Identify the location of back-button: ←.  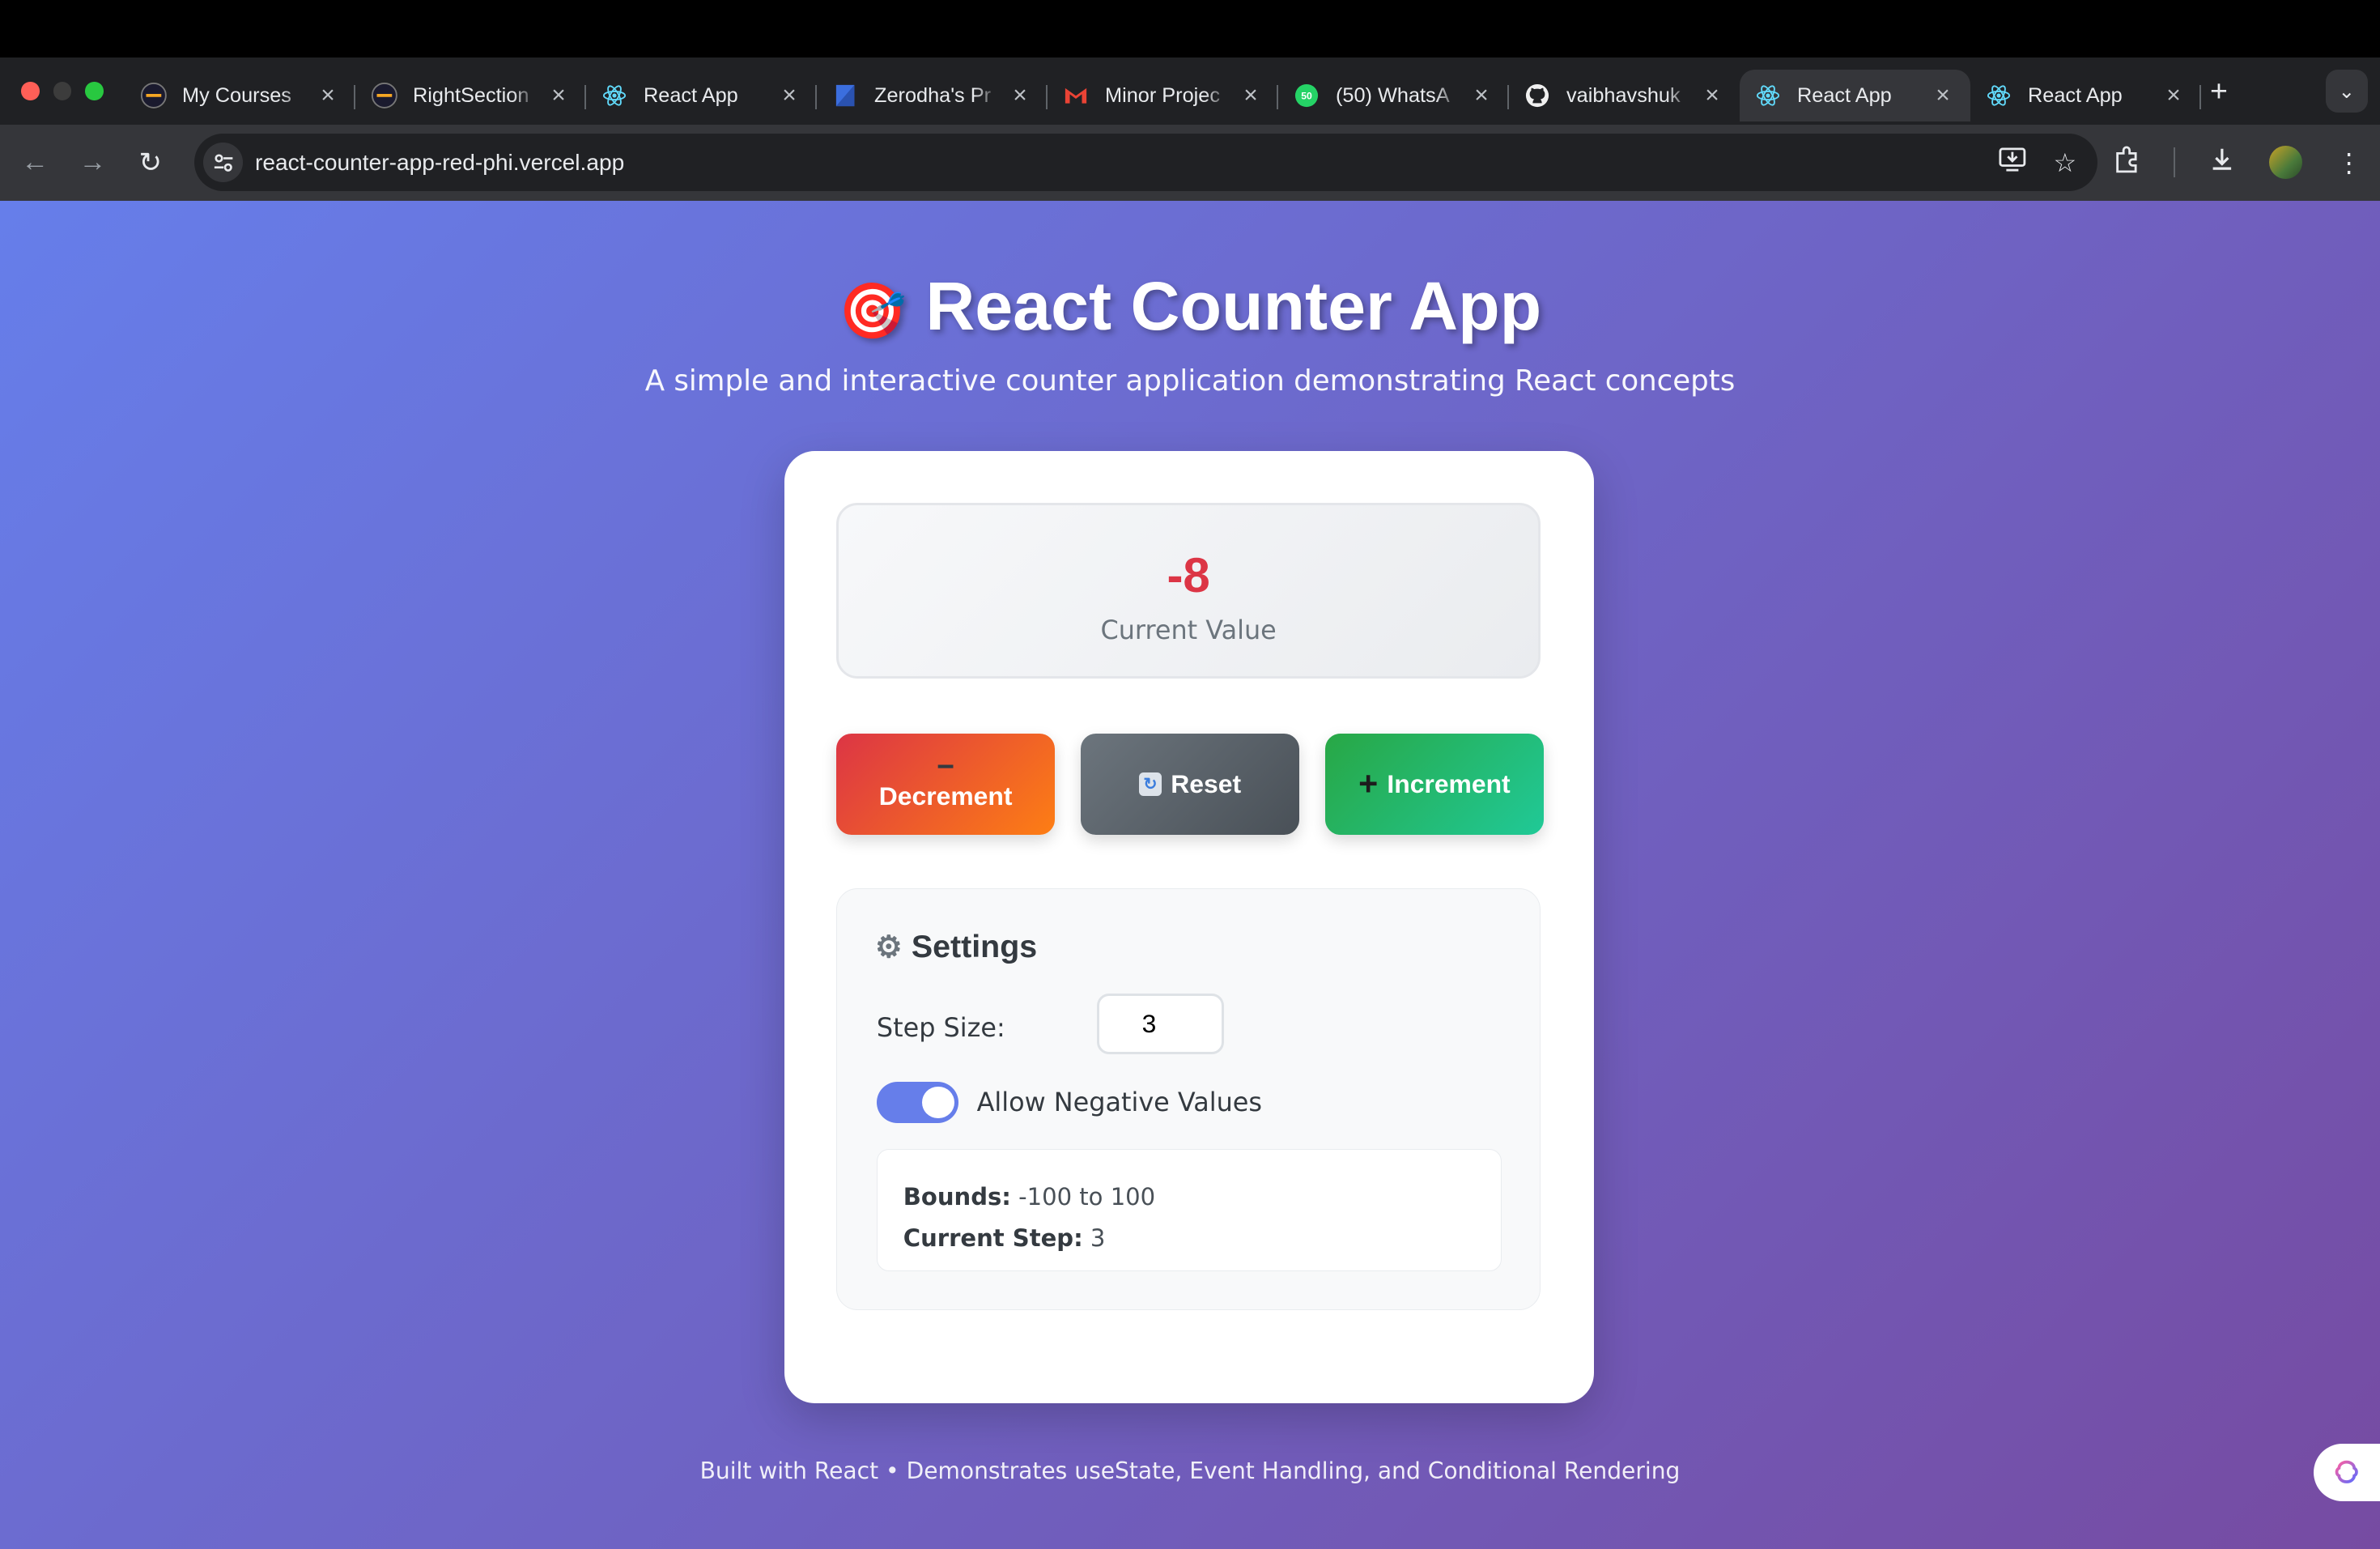
(35, 162).